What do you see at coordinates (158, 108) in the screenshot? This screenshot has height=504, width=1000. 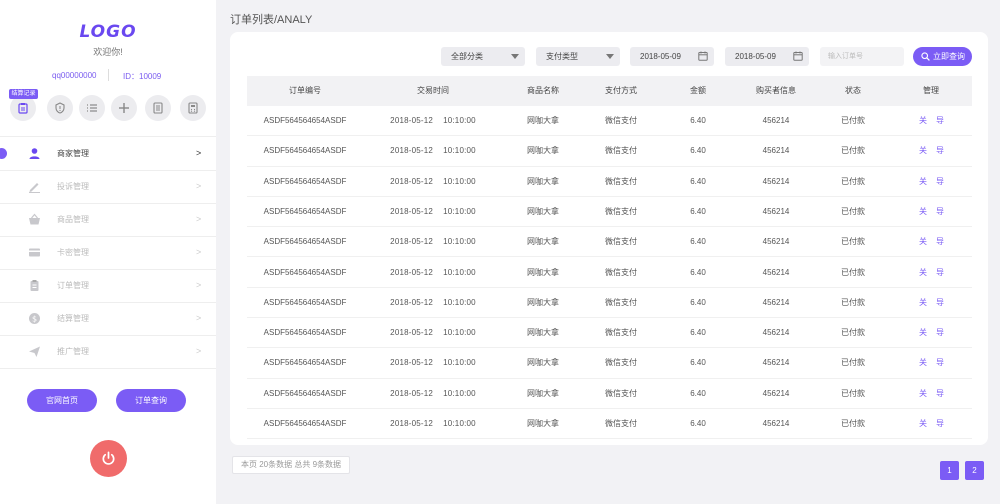 I see `document-button` at bounding box center [158, 108].